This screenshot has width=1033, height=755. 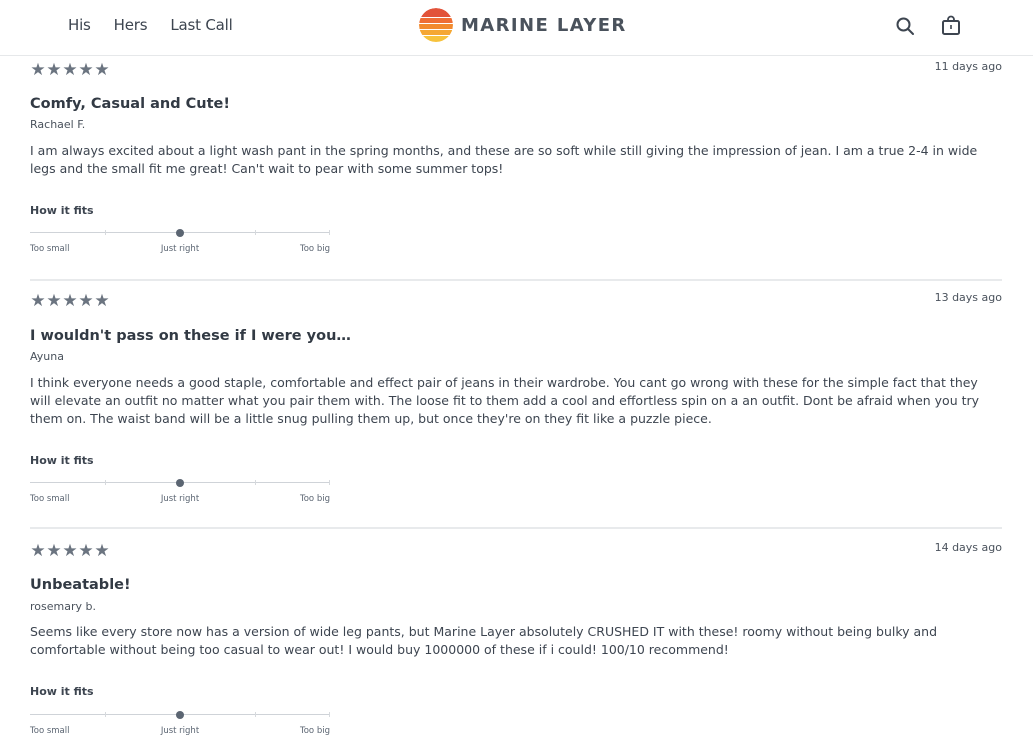 What do you see at coordinates (162, 25) in the screenshot?
I see `main-nav: His Hers Last Call` at bounding box center [162, 25].